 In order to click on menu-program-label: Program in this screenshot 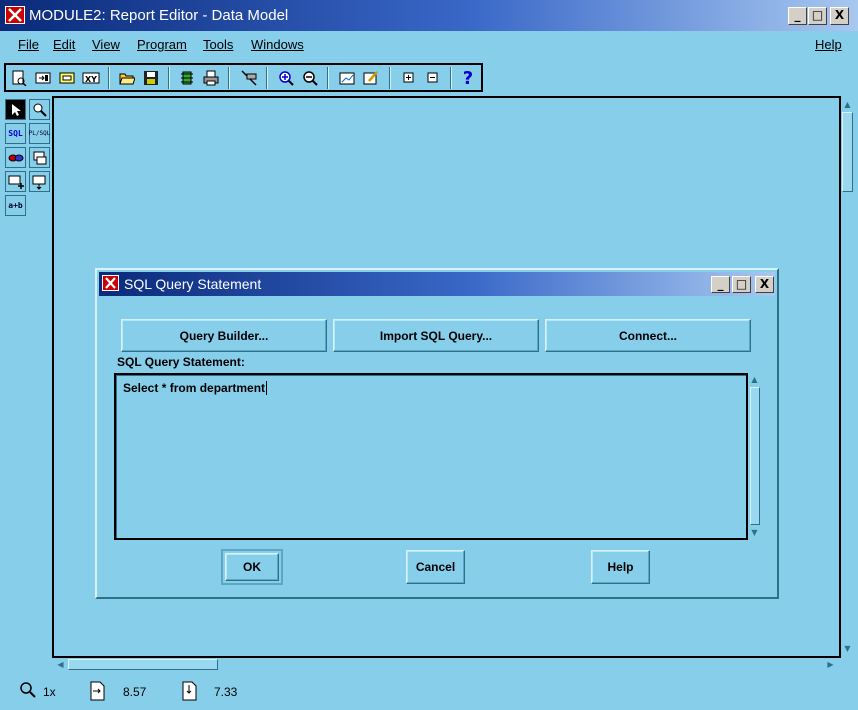, I will do `click(162, 44)`.